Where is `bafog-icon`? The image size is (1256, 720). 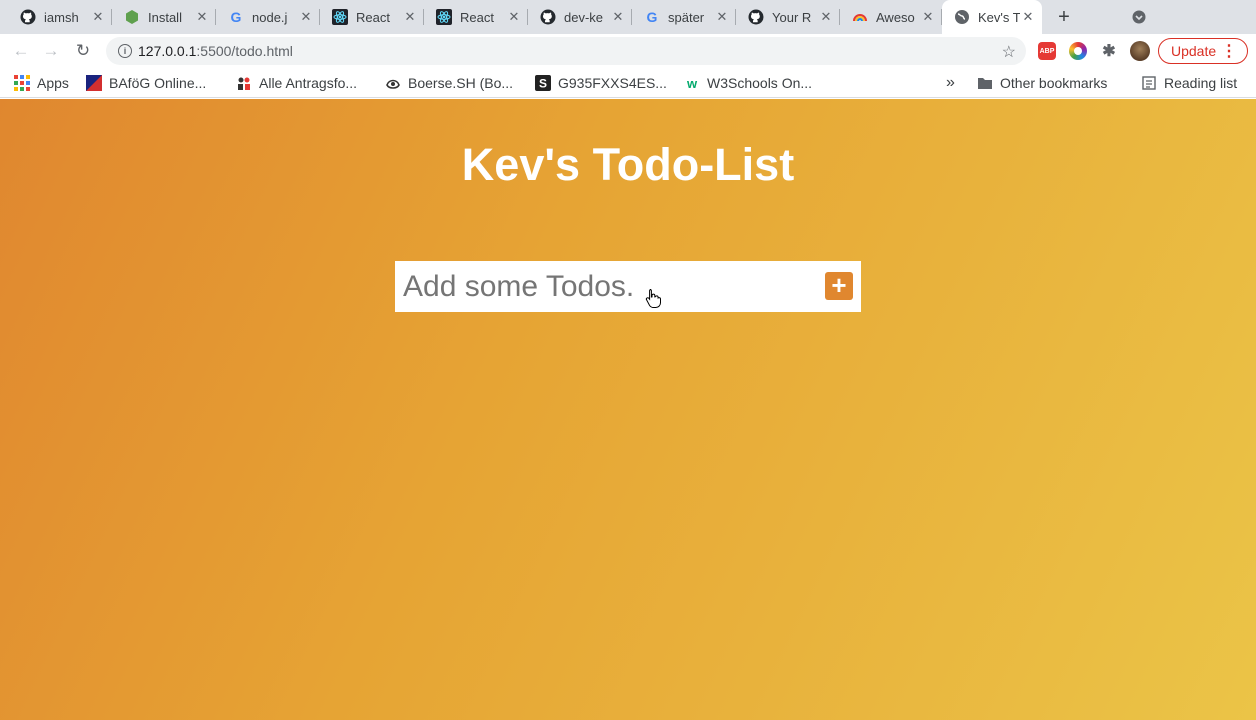
bafog-icon is located at coordinates (94, 83).